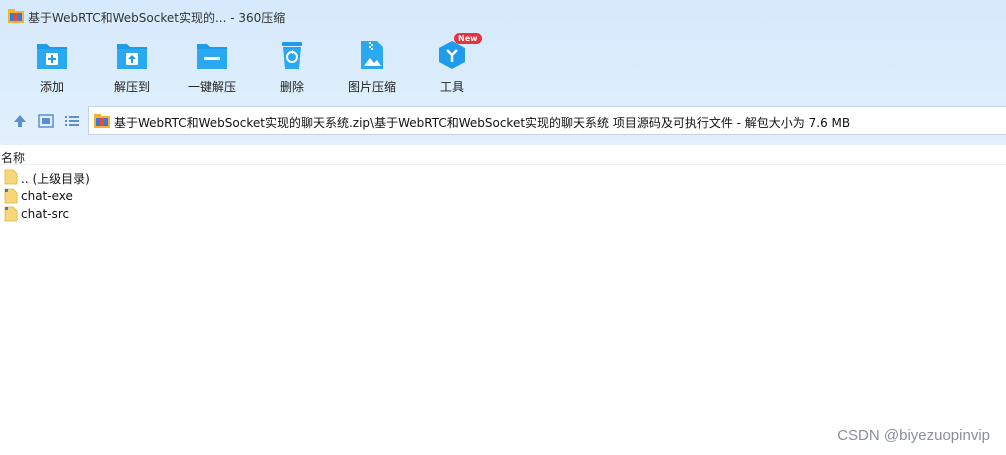  I want to click on toolbar: 添加 解压到 一键解压 删除 图片压缩 New 工具, so click(503, 66).